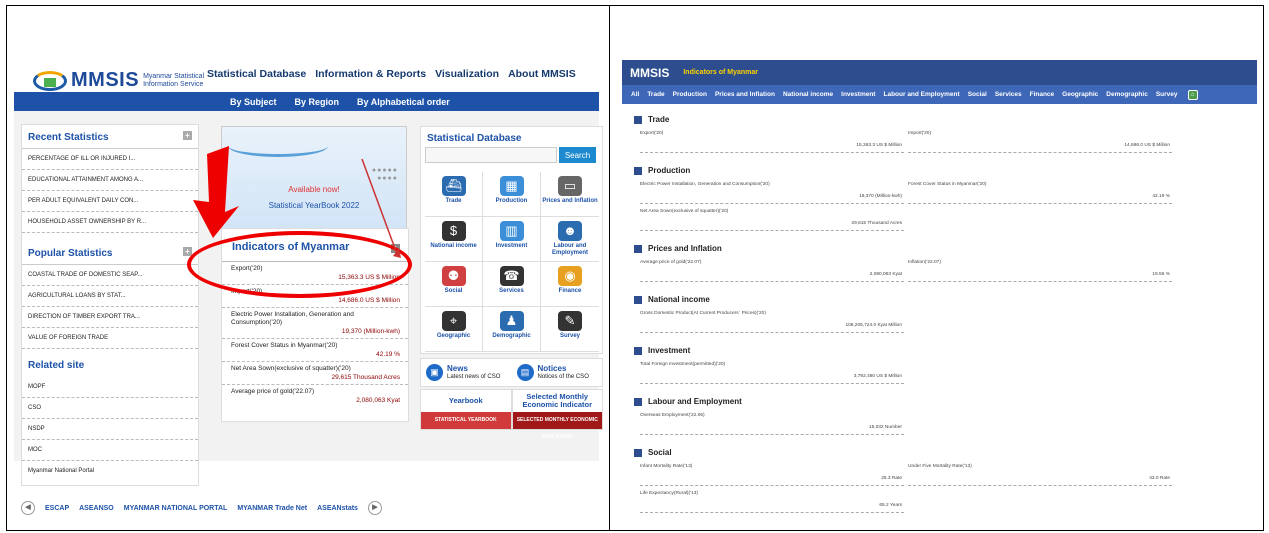 The image size is (1269, 533). What do you see at coordinates (272, 508) in the screenshot?
I see `partner-logo: MYANMAR Trade Net` at bounding box center [272, 508].